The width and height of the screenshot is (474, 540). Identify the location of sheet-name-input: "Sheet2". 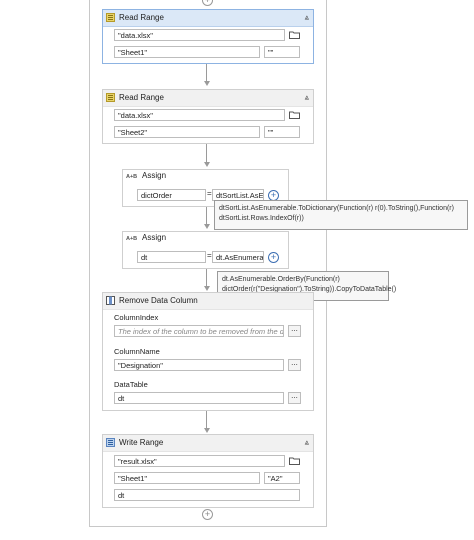
(187, 132).